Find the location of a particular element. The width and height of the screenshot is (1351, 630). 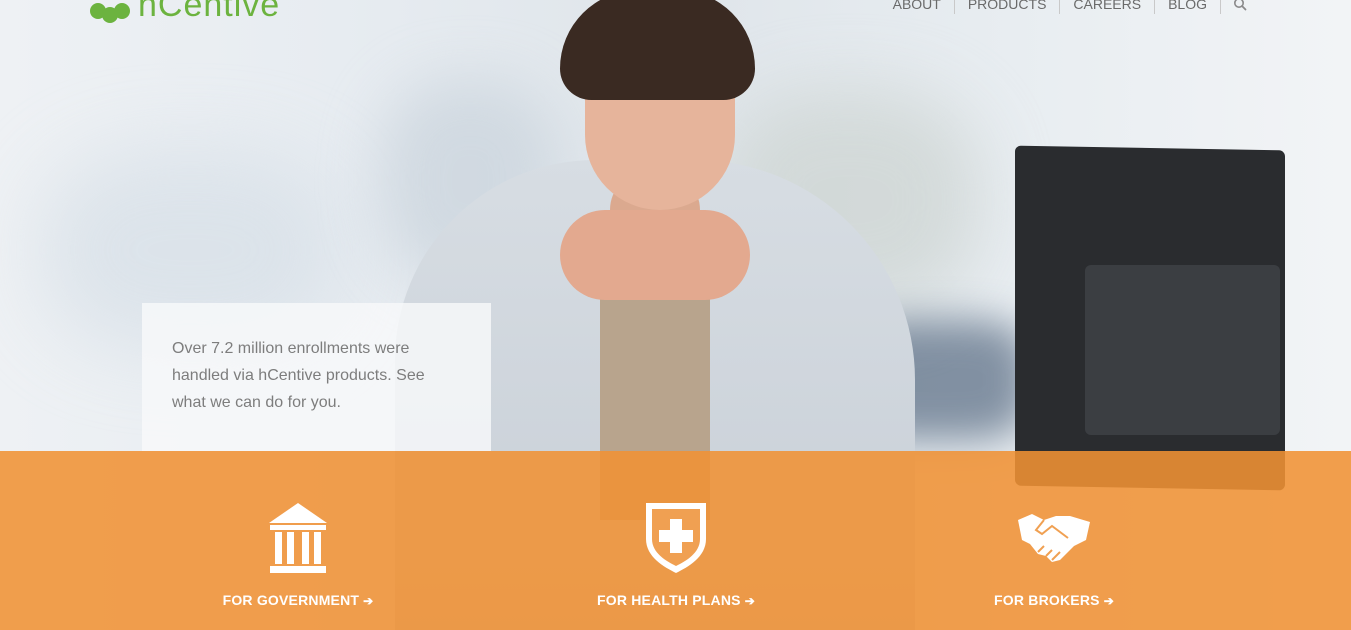

cta-health-plans: FOR HEALTH PLANS ➔ is located at coordinates (676, 554).